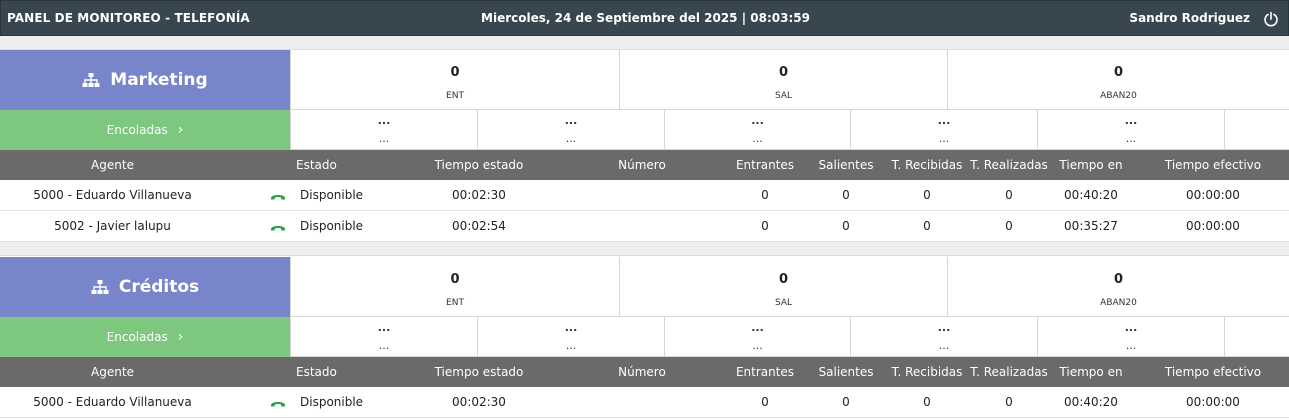 The image size is (1289, 420). What do you see at coordinates (479, 226) in the screenshot?
I see `agent-tiempo-estado: 00:02:54` at bounding box center [479, 226].